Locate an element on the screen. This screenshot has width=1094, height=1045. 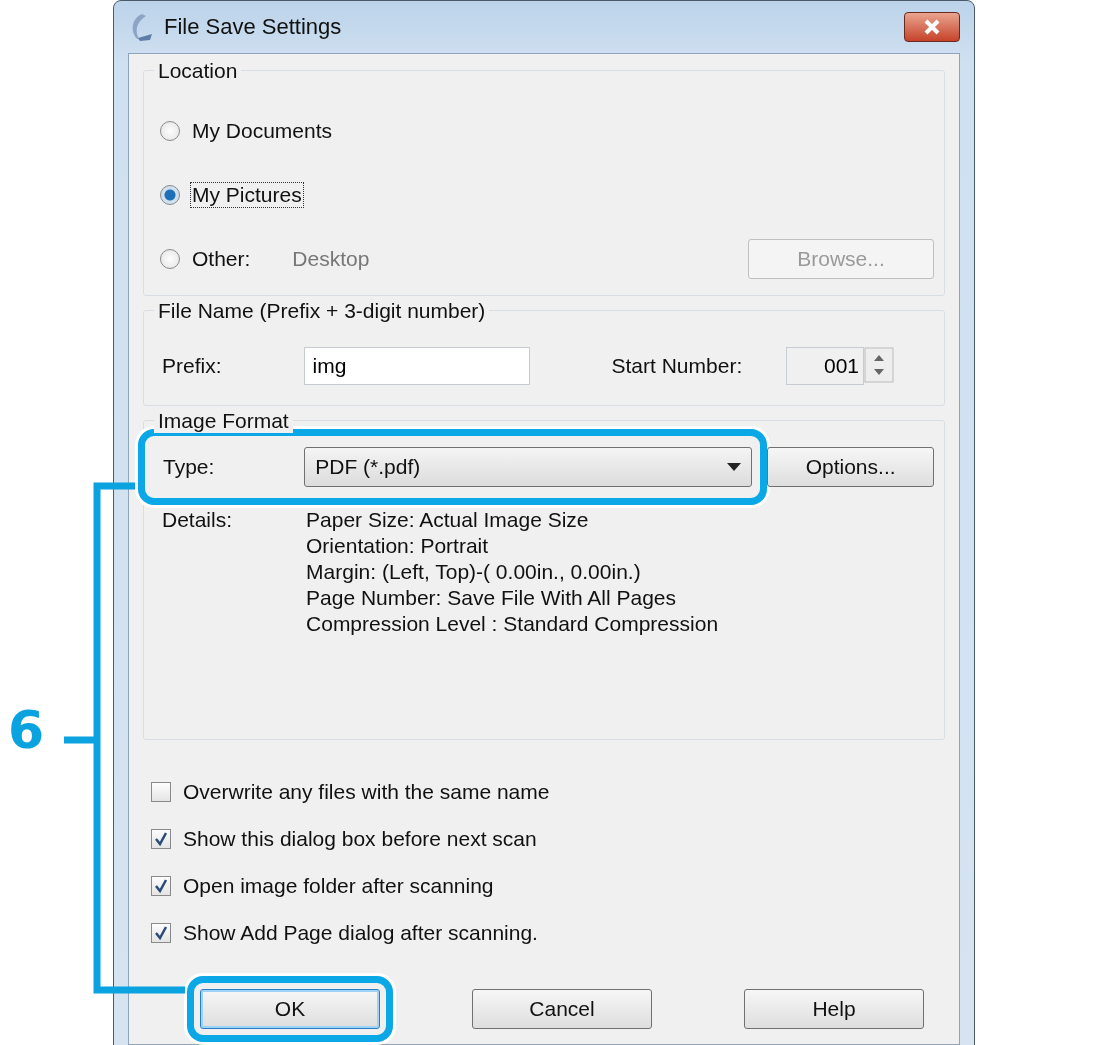
close-button is located at coordinates (932, 27).